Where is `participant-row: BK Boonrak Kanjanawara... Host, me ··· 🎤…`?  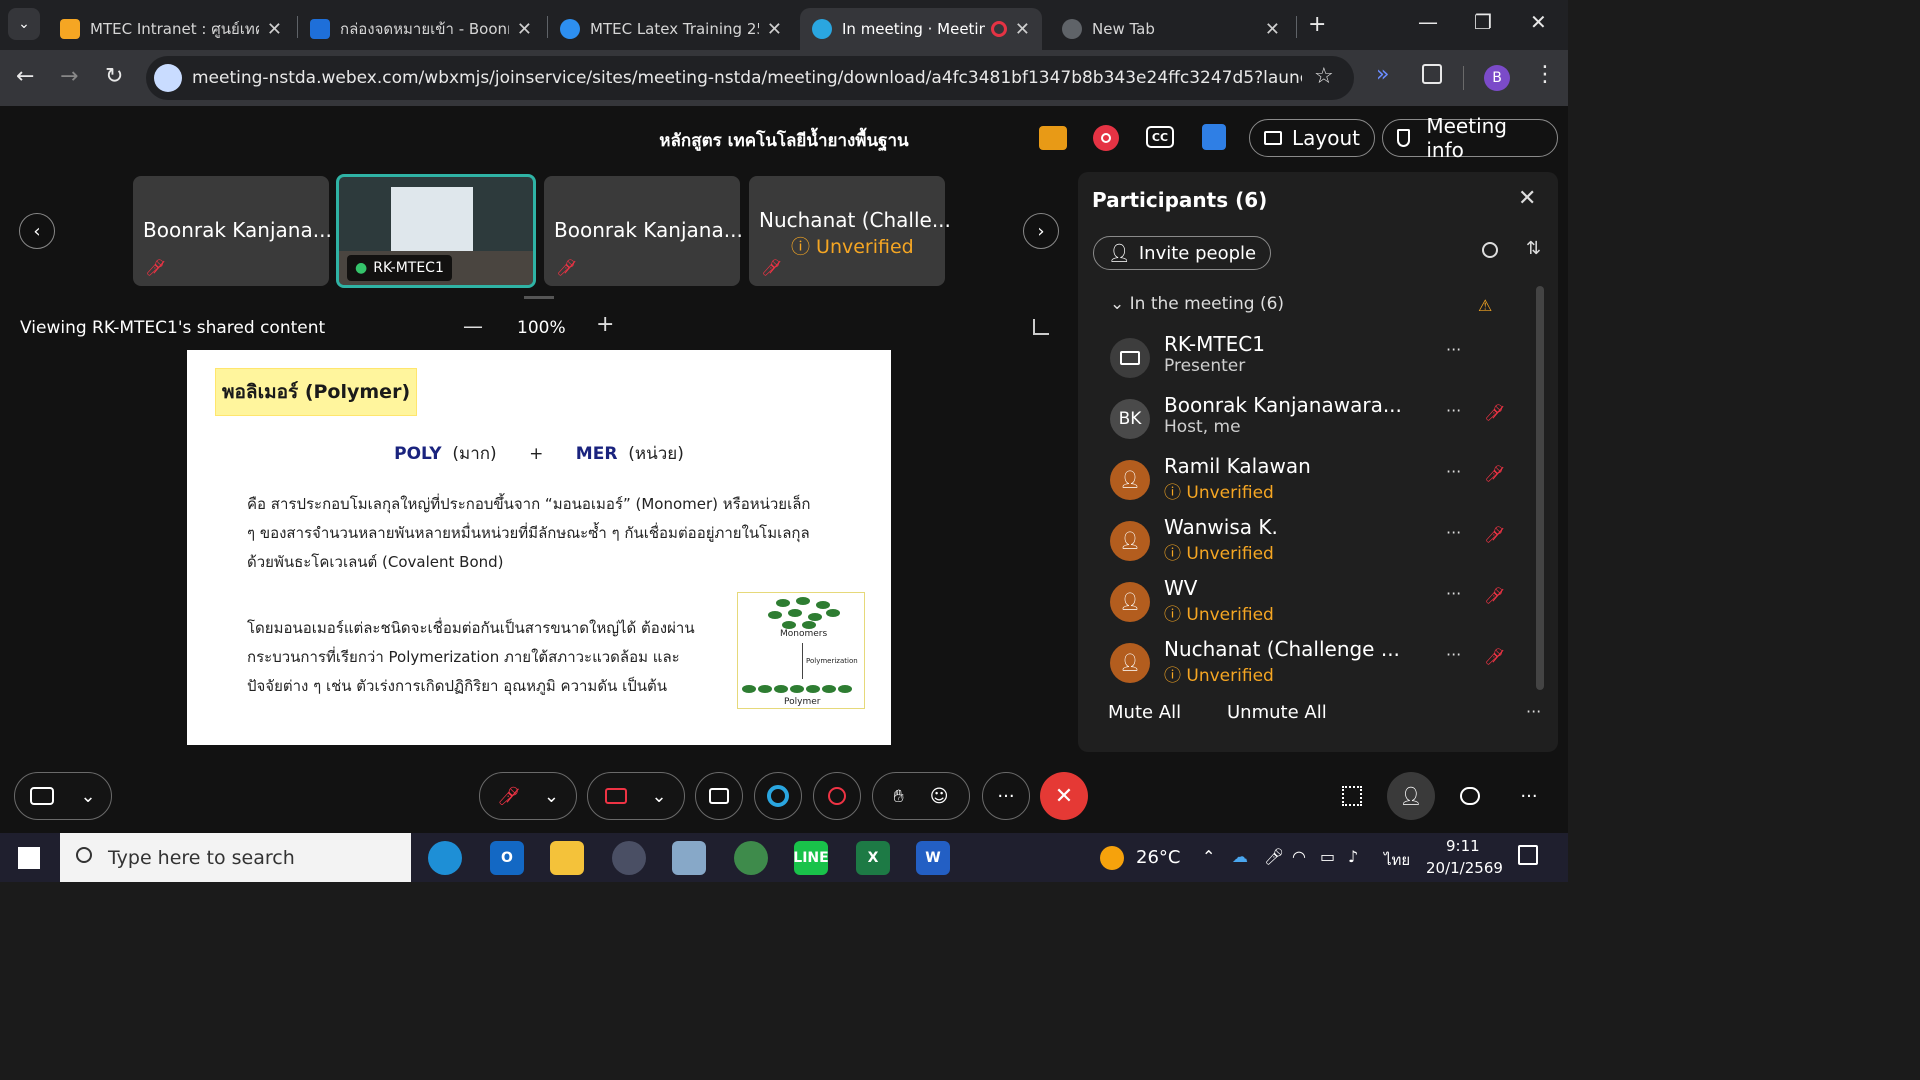 participant-row: BK Boonrak Kanjanawara... Host, me ··· 🎤… is located at coordinates (1308, 422).